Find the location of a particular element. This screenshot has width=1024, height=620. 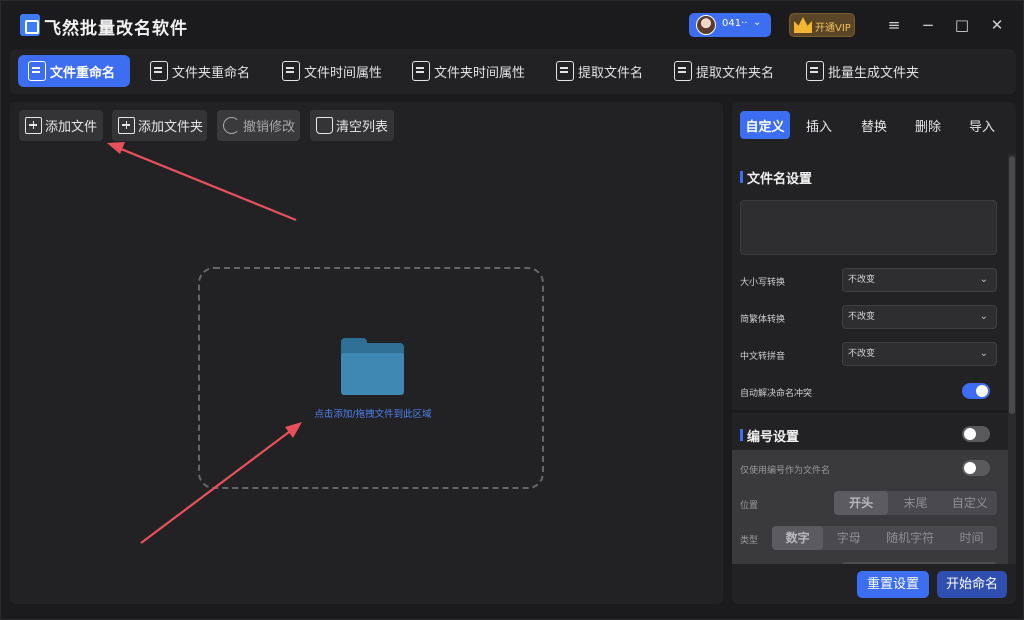

case-convert-select: 不改变 ⌄ is located at coordinates (919, 280).